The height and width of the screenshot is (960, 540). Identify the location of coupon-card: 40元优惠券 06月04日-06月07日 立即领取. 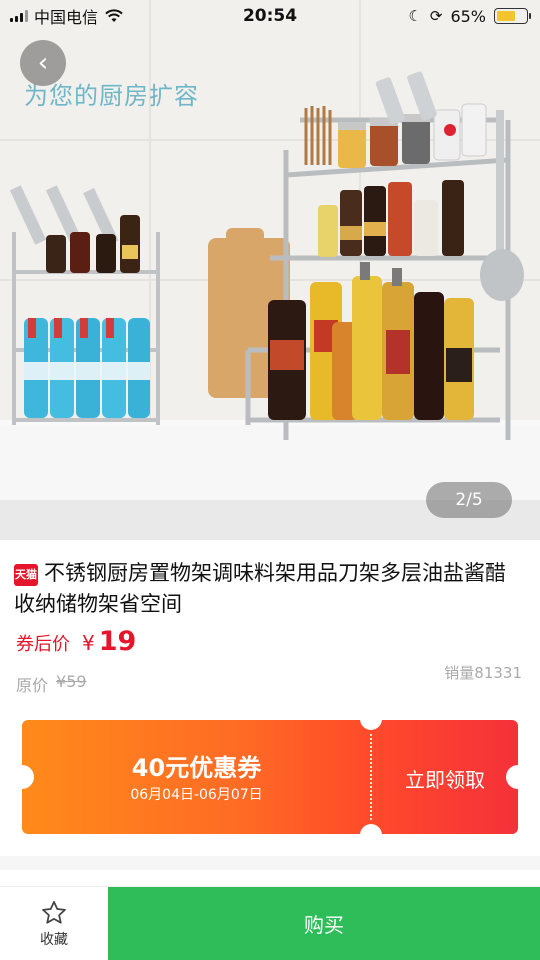
(270, 777).